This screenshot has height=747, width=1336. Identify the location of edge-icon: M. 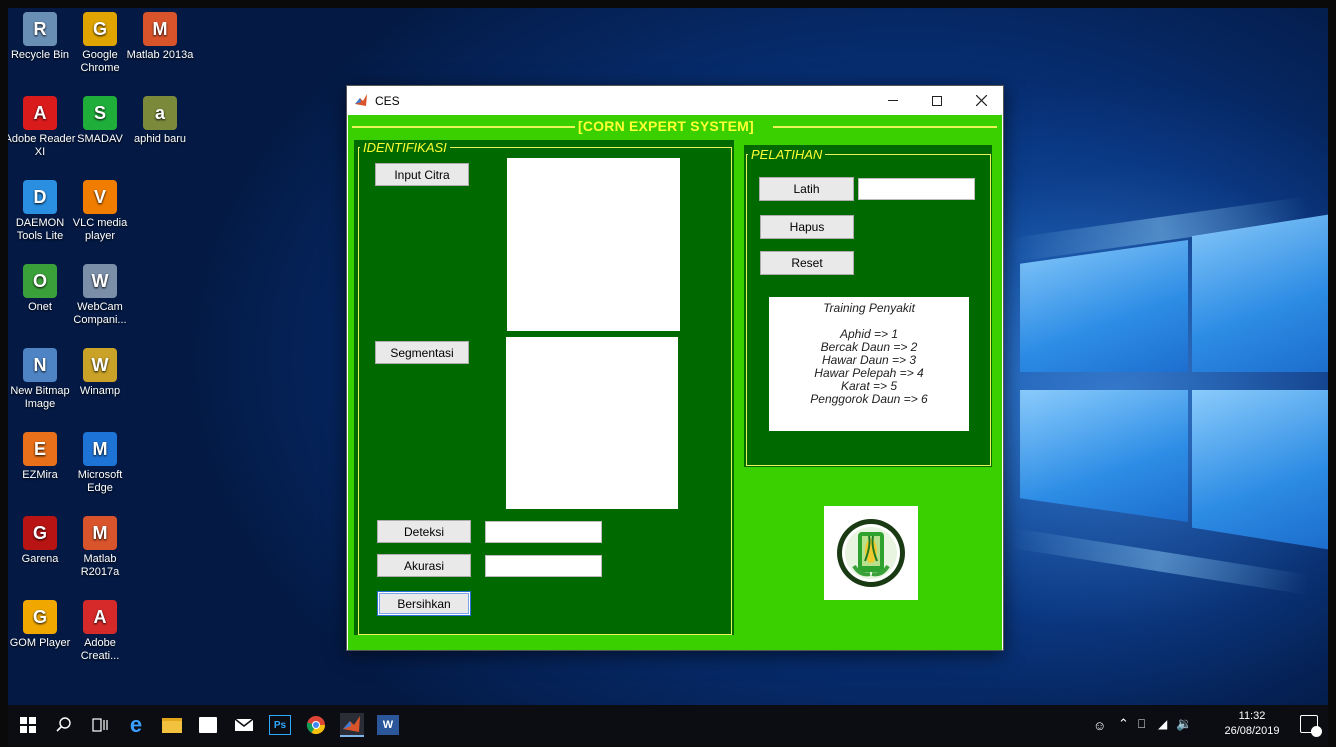
(100, 449).